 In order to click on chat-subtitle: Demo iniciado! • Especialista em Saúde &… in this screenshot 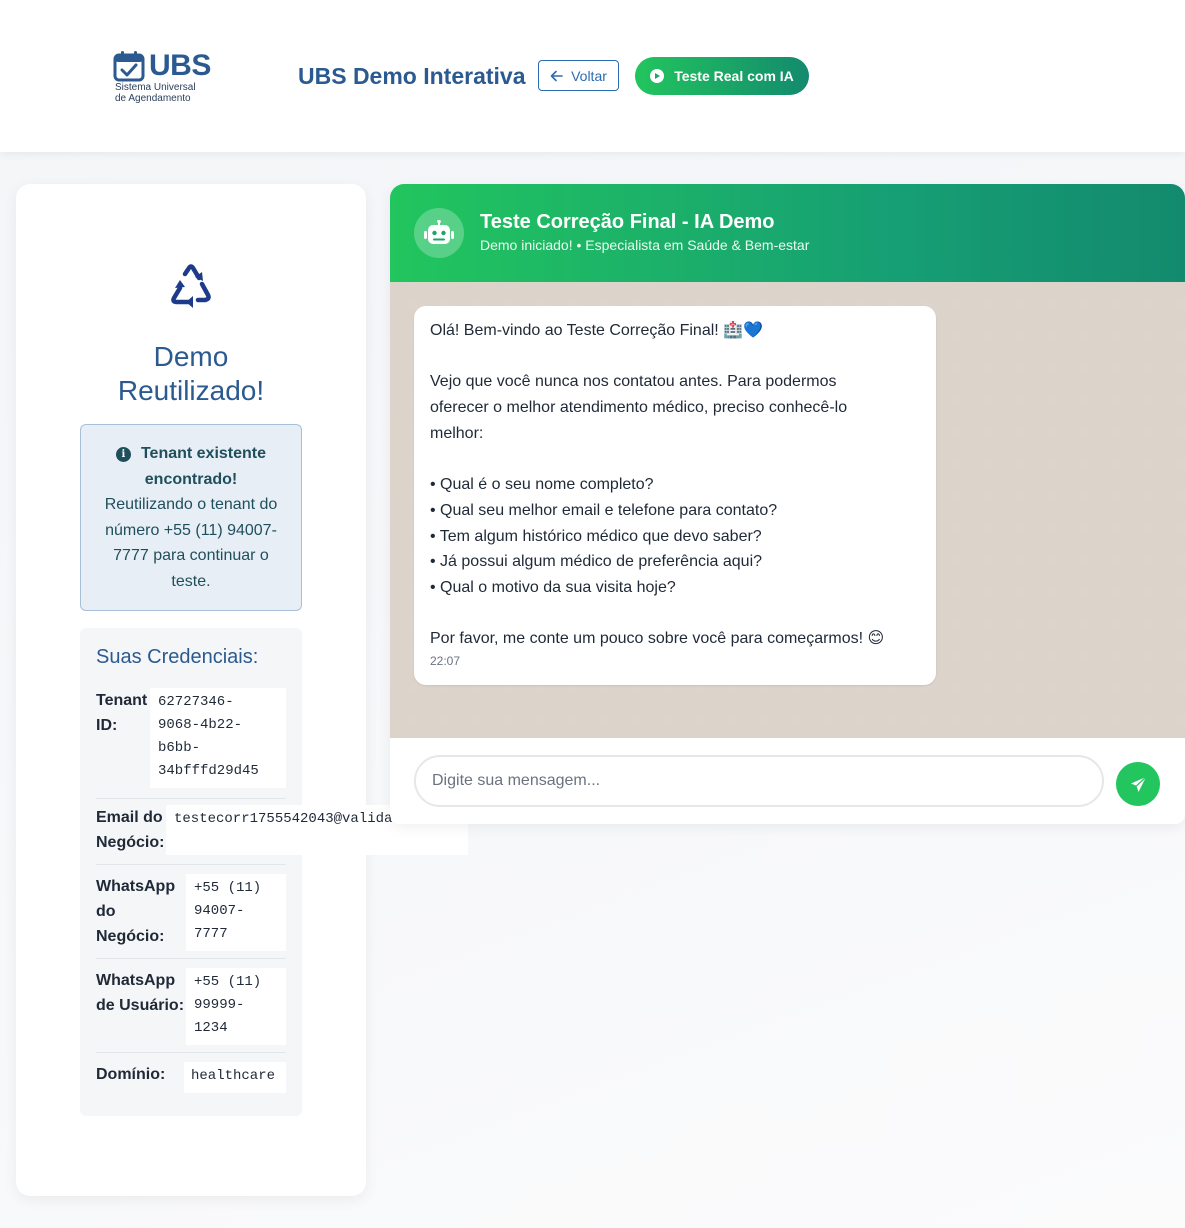, I will do `click(645, 245)`.